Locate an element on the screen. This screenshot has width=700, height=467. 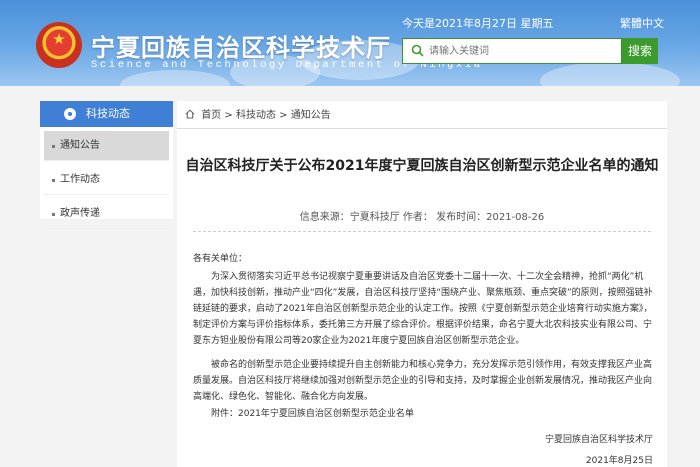
section-icon is located at coordinates (70, 114).